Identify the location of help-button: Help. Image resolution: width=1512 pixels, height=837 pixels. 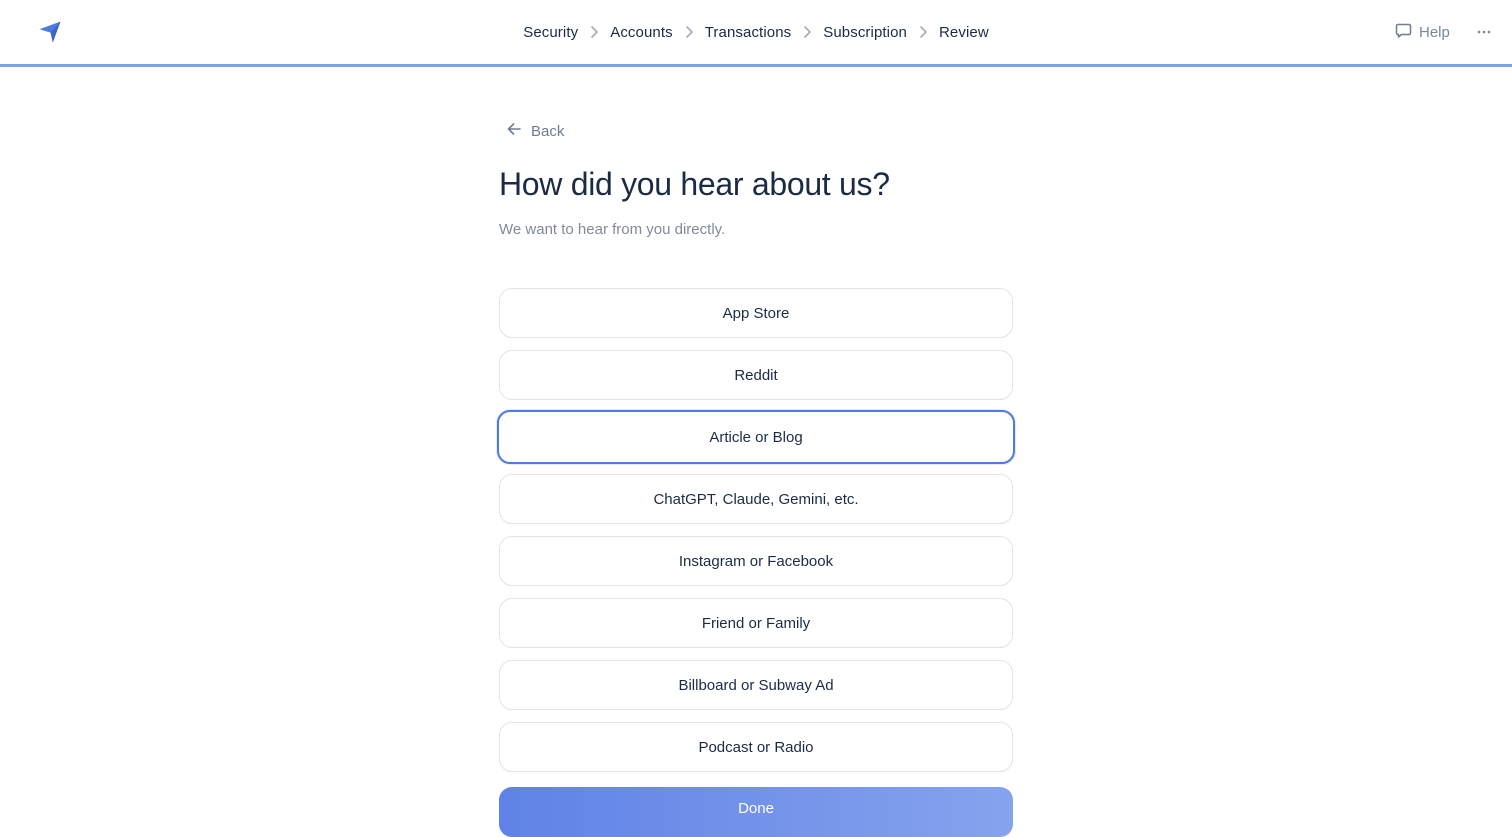
(1422, 32).